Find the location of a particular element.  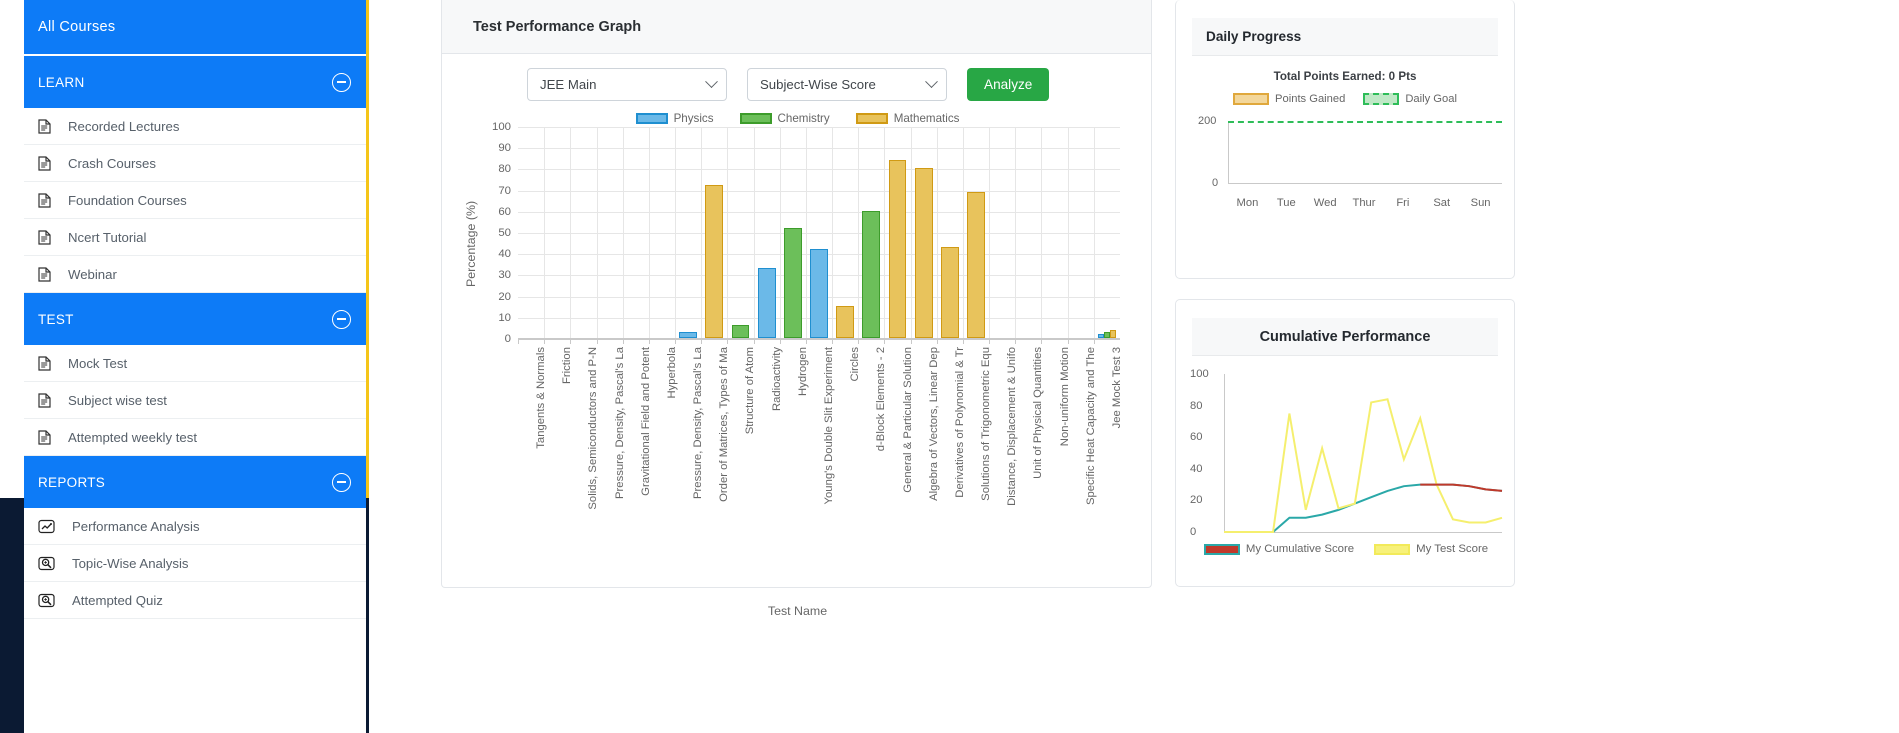

cp-series-my-test-score is located at coordinates (1363, 465).